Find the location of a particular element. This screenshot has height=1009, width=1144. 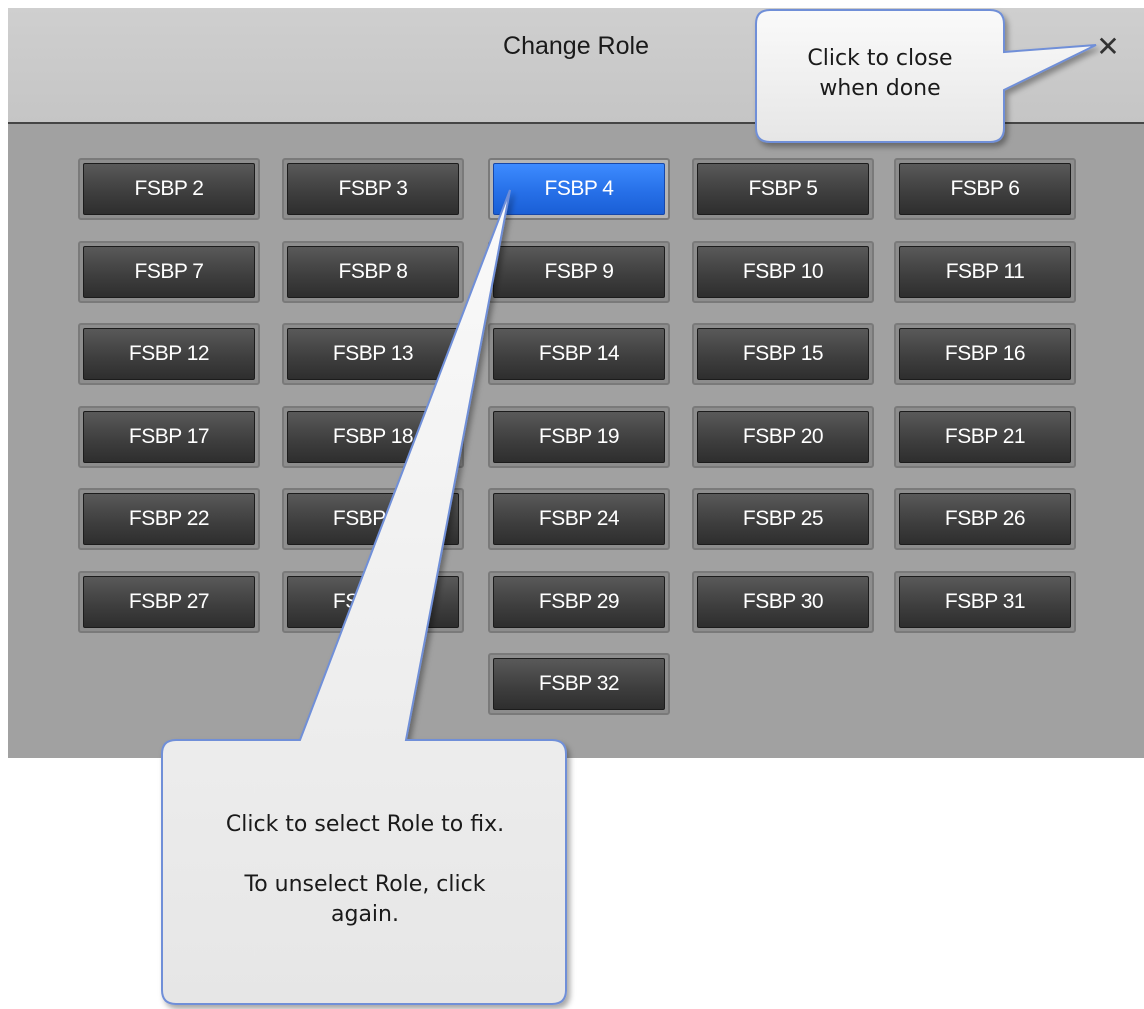

callout-select-line1: Click to select Role to fix. is located at coordinates (365, 824).